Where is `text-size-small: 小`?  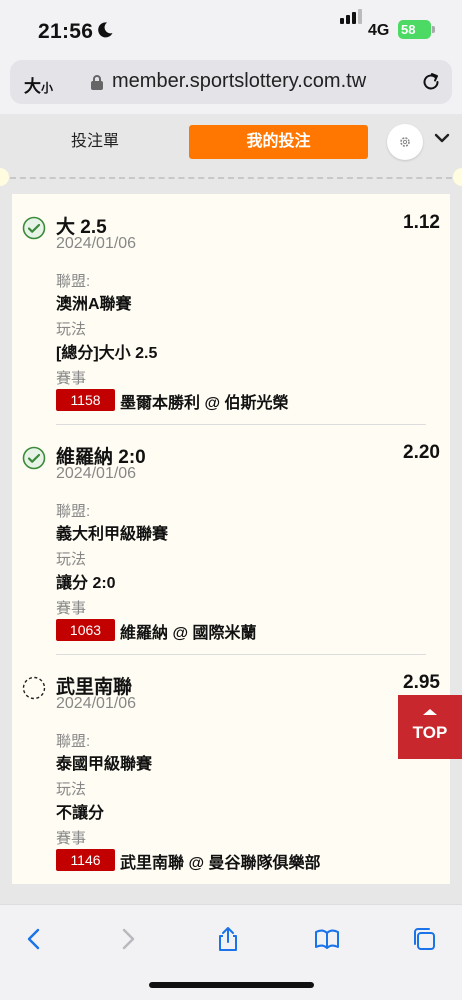
text-size-small: 小 is located at coordinates (47, 88).